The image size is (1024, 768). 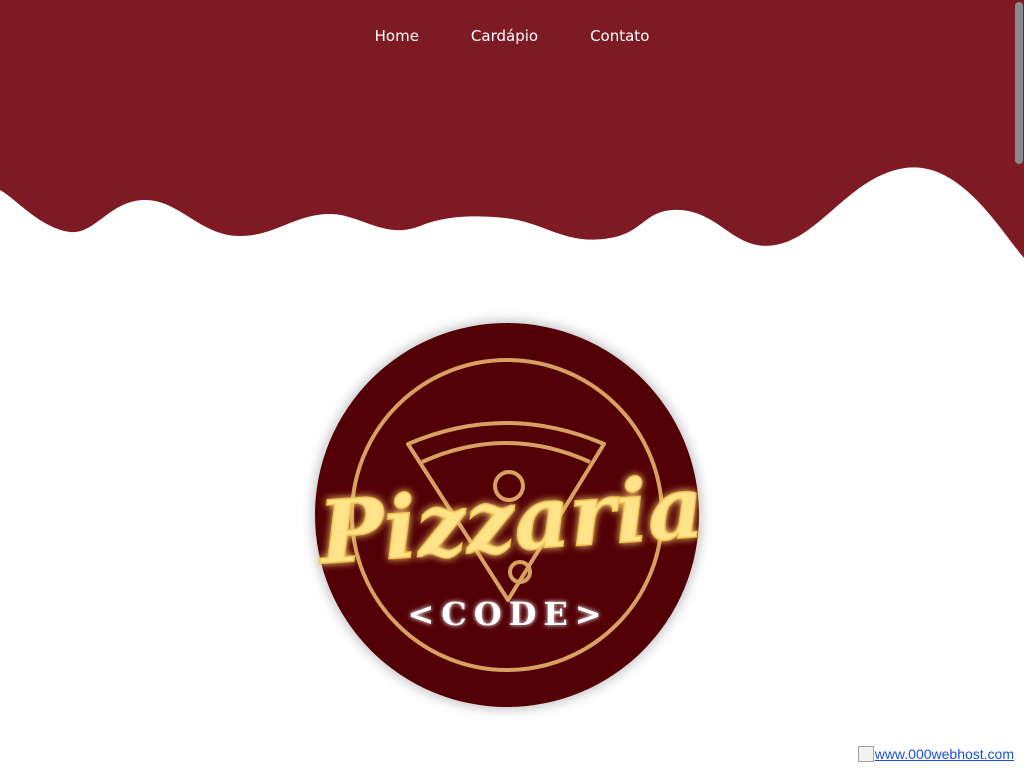 I want to click on nav-home-link: Home, so click(x=397, y=36).